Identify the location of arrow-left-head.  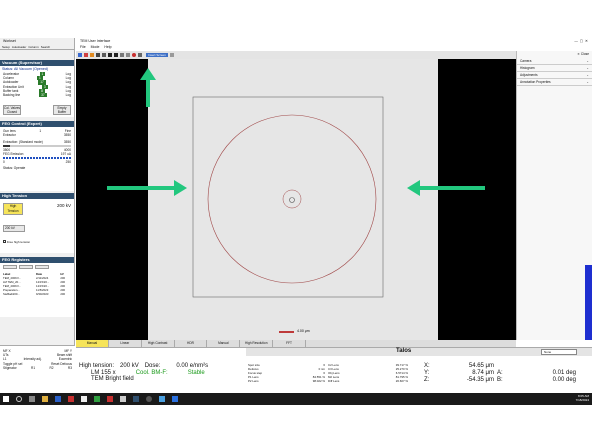
(413, 188).